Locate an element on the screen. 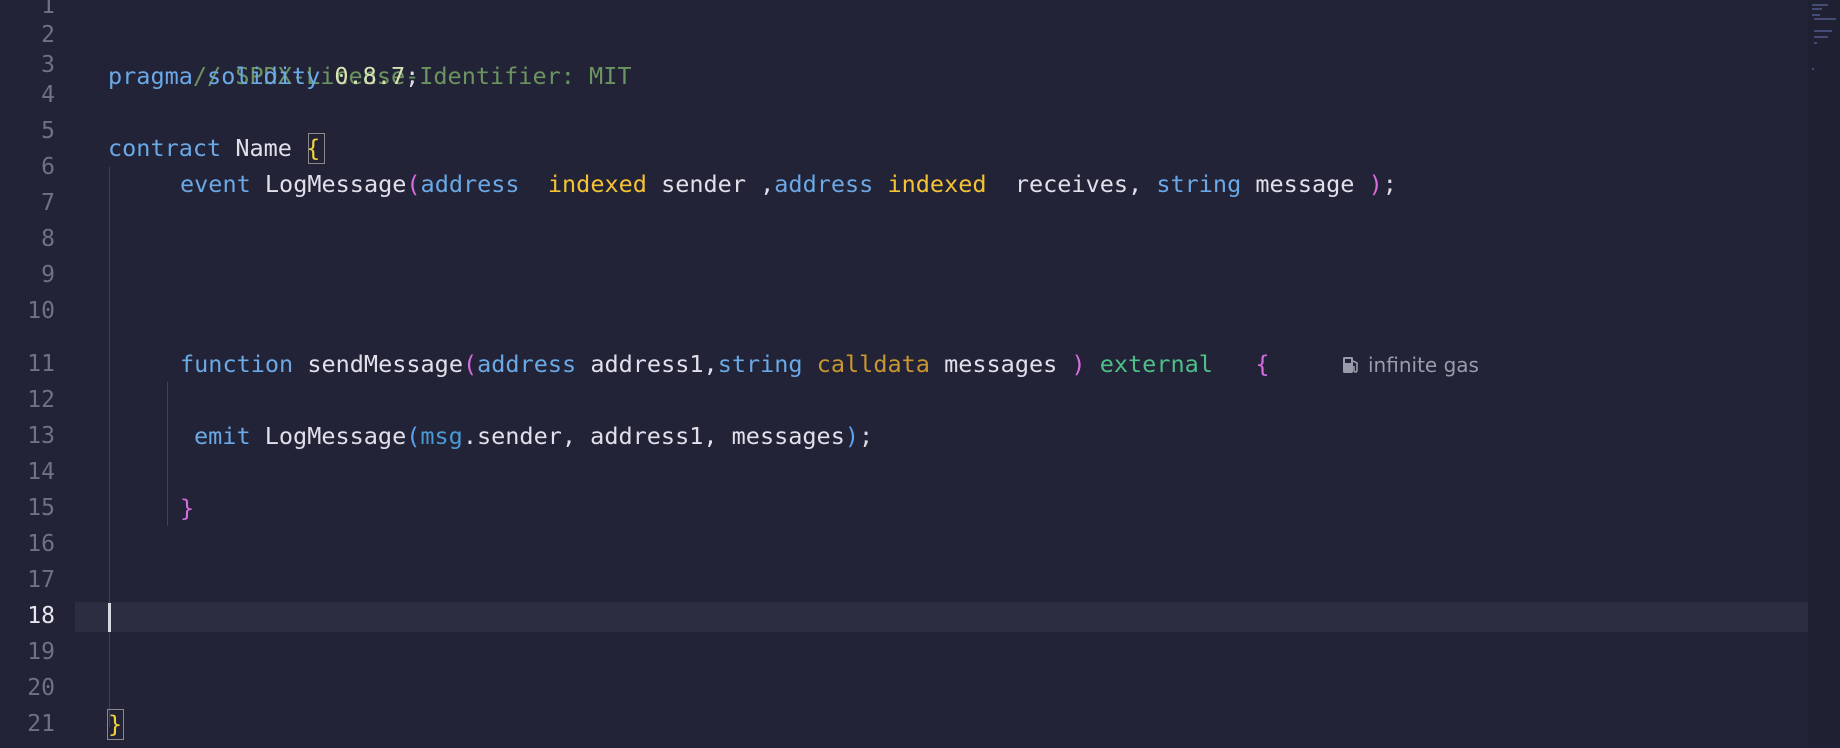 The image size is (1840, 748). minimap is located at coordinates (1824, 374).